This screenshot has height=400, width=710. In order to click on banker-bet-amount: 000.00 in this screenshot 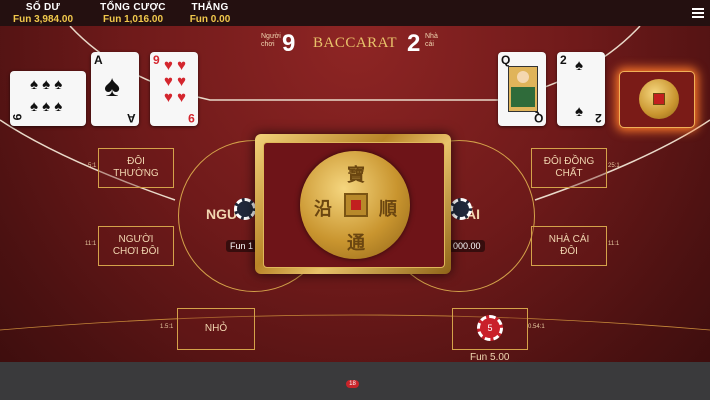, I will do `click(467, 246)`.